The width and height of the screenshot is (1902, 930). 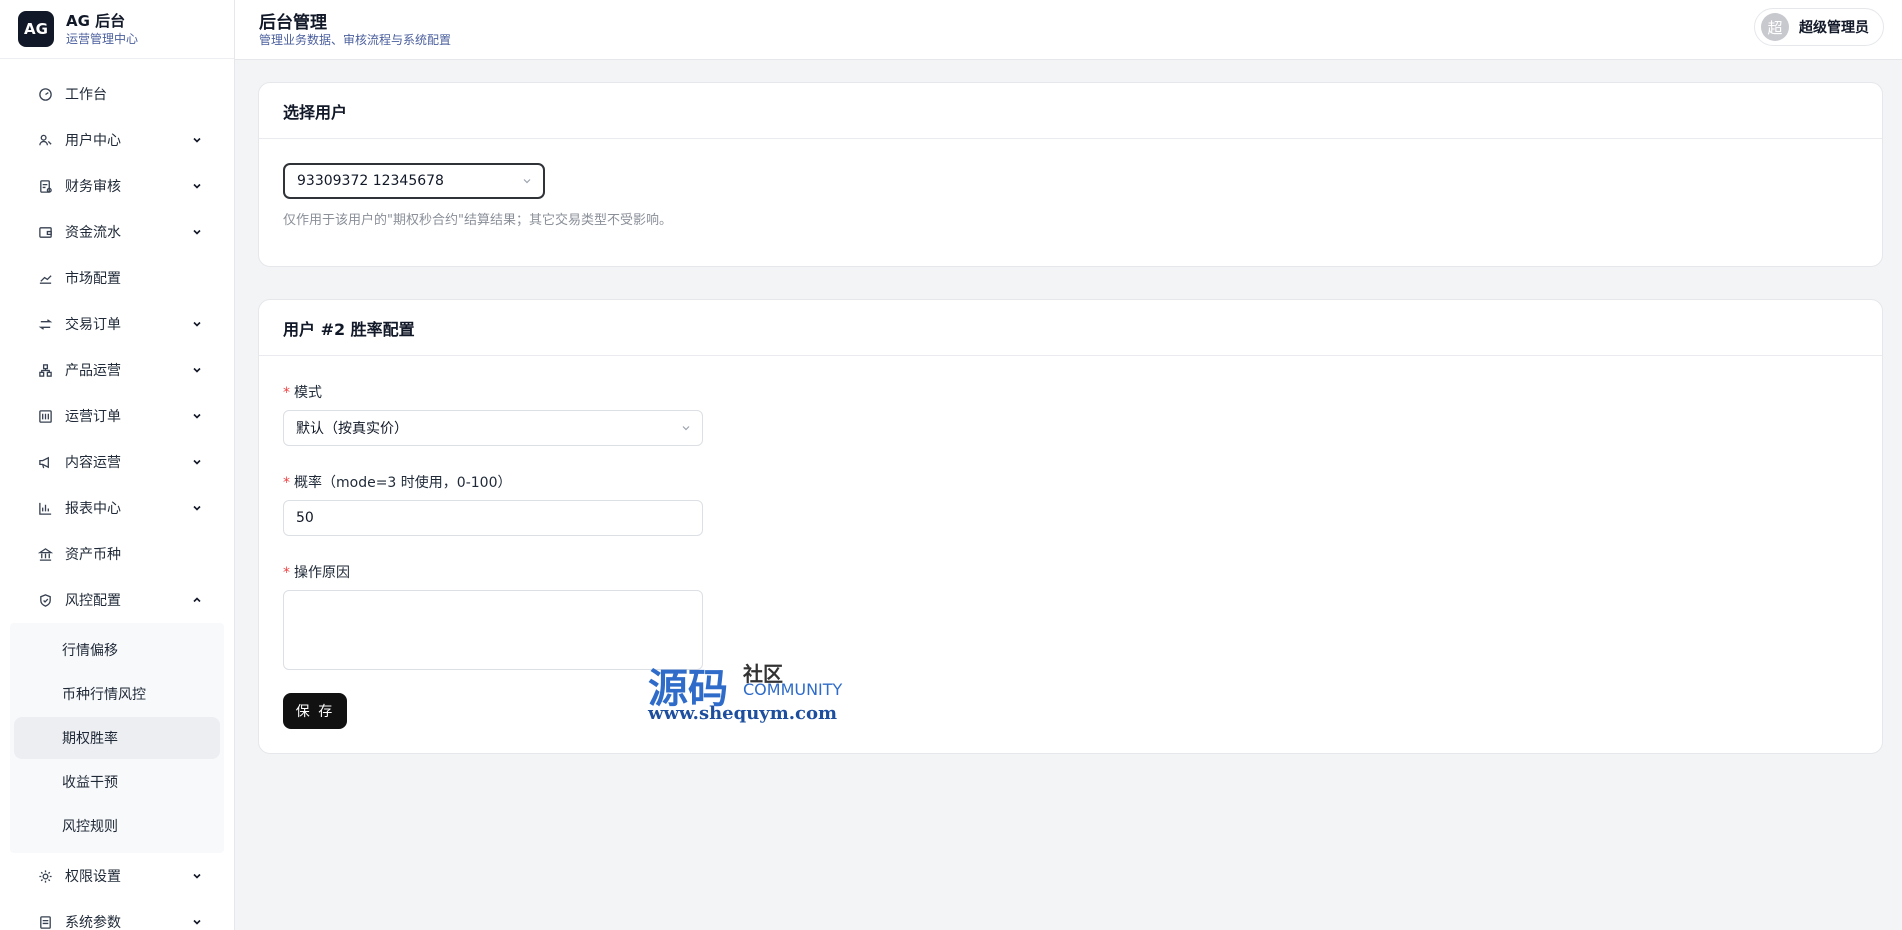 I want to click on sidebar-item-system-params: 系统参数, so click(x=117, y=914).